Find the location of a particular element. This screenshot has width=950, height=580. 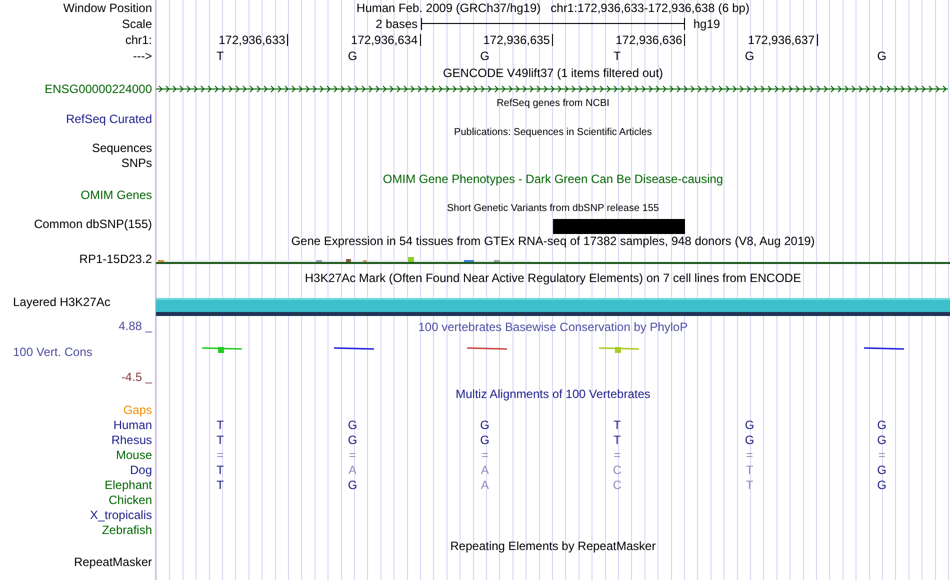

track-label: Common dbSNP(155) is located at coordinates (93, 224).